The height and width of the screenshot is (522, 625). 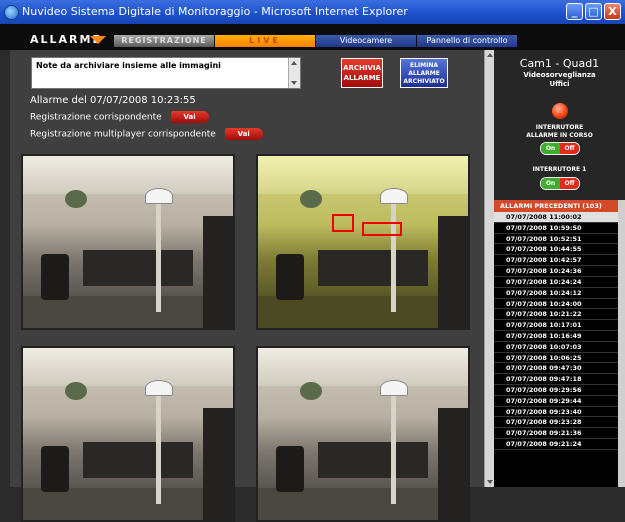 What do you see at coordinates (556, 228) in the screenshot?
I see `history-item: 07/07/2008 10:59:50` at bounding box center [556, 228].